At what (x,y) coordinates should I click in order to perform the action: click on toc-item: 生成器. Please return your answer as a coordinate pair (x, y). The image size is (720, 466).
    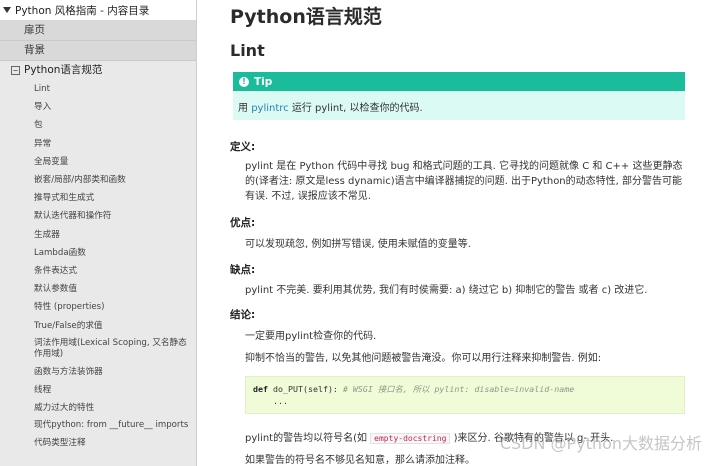
    Looking at the image, I should click on (98, 235).